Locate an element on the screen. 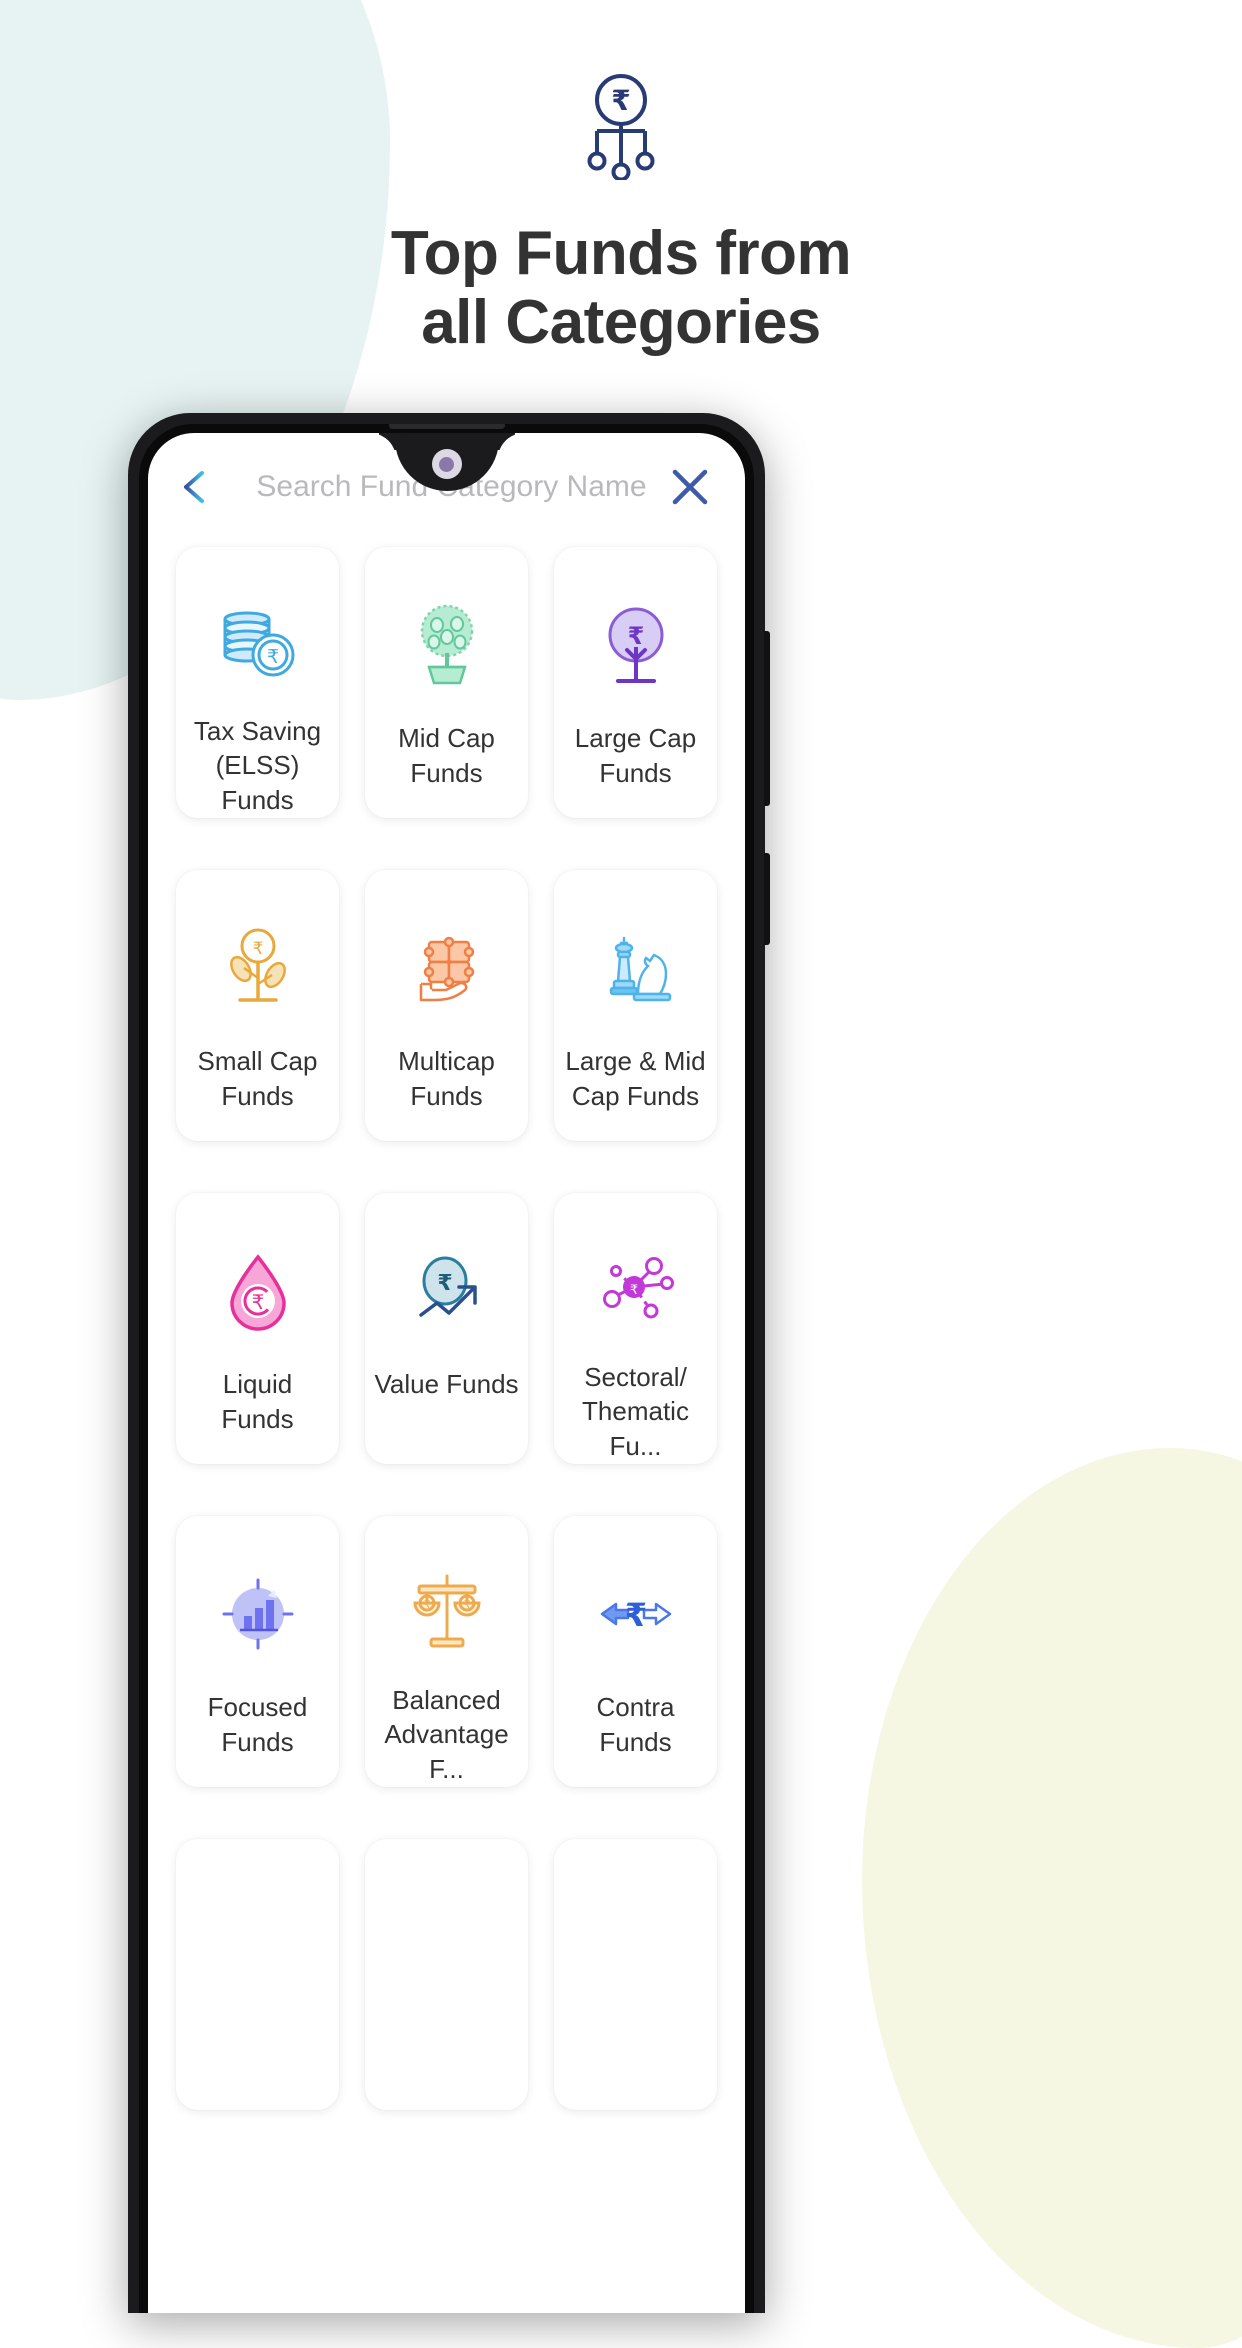 The image size is (1242, 2348). fund-card-mid-cap: Mid Cap Funds is located at coordinates (446, 682).